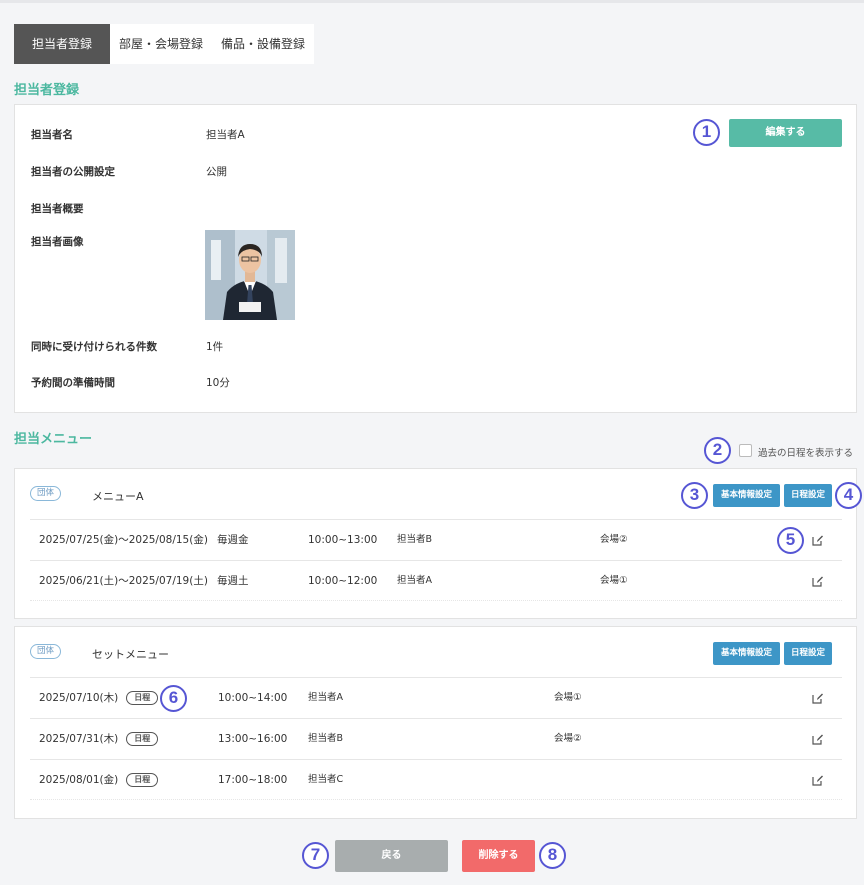 Image resolution: width=864 pixels, height=885 pixels. Describe the element at coordinates (123, 581) in the screenshot. I see `row-date: 2025/06/21(土)～2025/07/19(土)` at that location.